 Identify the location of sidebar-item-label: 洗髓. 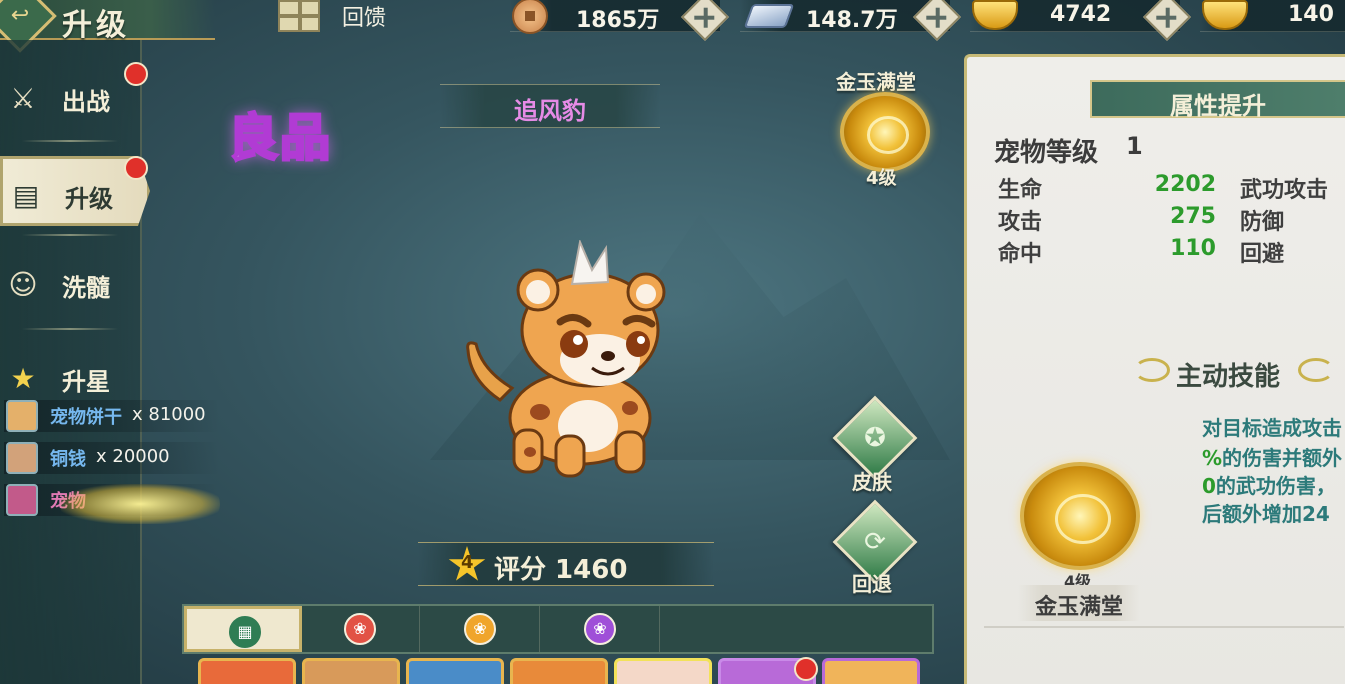
(86, 288).